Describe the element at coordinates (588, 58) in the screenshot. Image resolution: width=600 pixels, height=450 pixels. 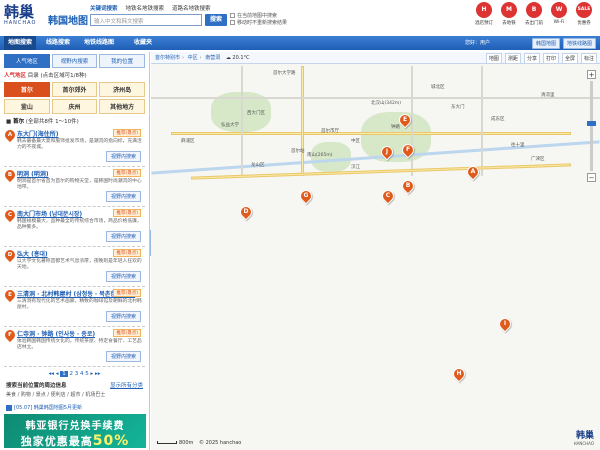
I see `tool-annotate: 标注` at that location.